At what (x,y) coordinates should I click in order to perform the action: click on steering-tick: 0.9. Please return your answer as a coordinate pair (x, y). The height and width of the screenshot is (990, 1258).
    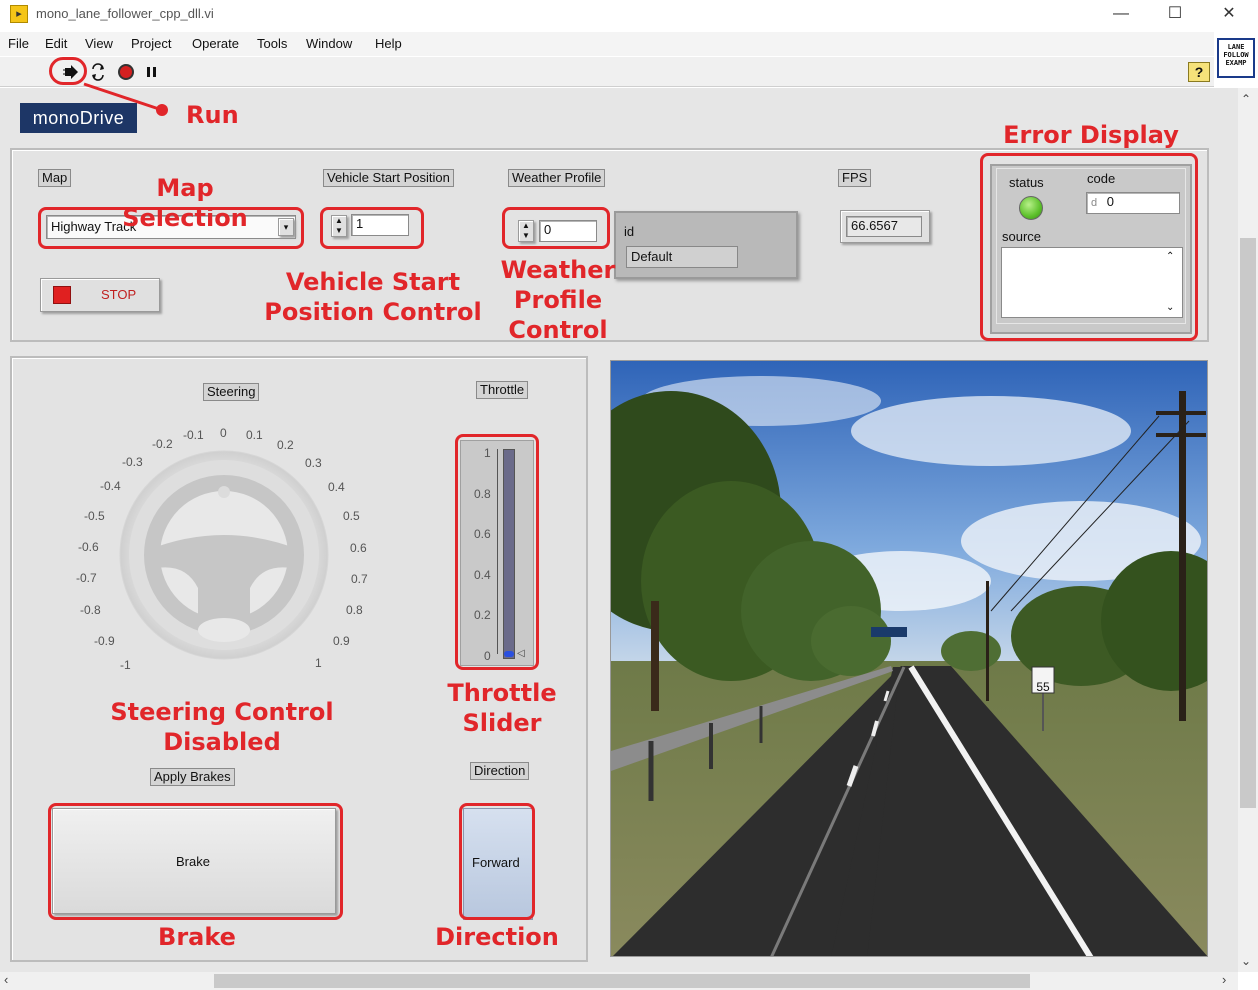
    Looking at the image, I should click on (341, 641).